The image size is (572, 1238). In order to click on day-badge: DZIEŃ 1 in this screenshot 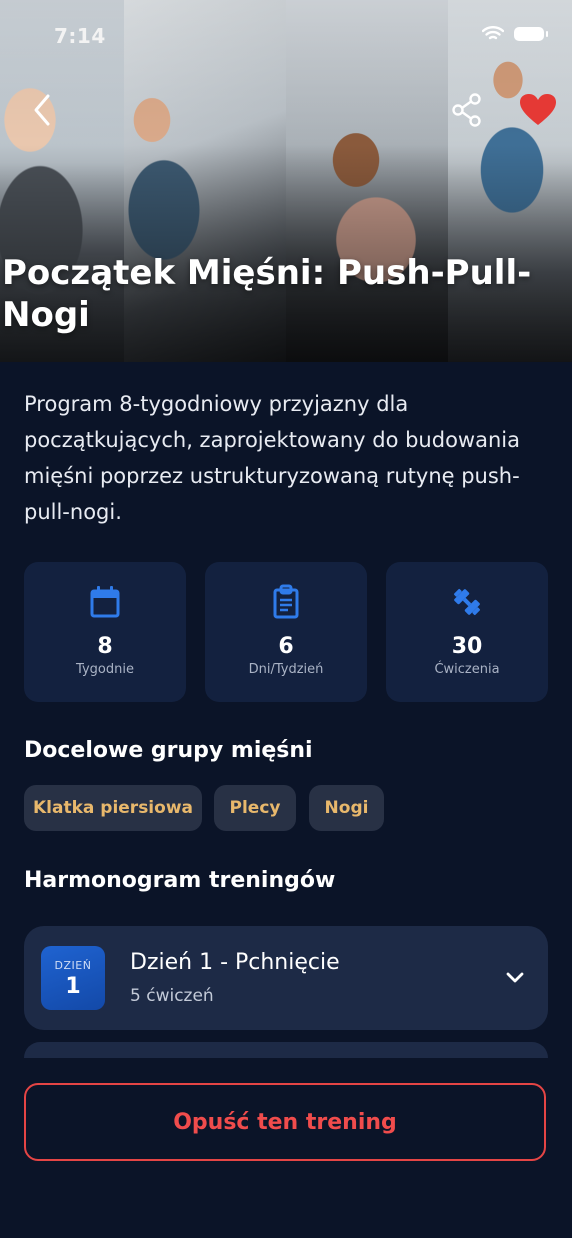, I will do `click(73, 978)`.